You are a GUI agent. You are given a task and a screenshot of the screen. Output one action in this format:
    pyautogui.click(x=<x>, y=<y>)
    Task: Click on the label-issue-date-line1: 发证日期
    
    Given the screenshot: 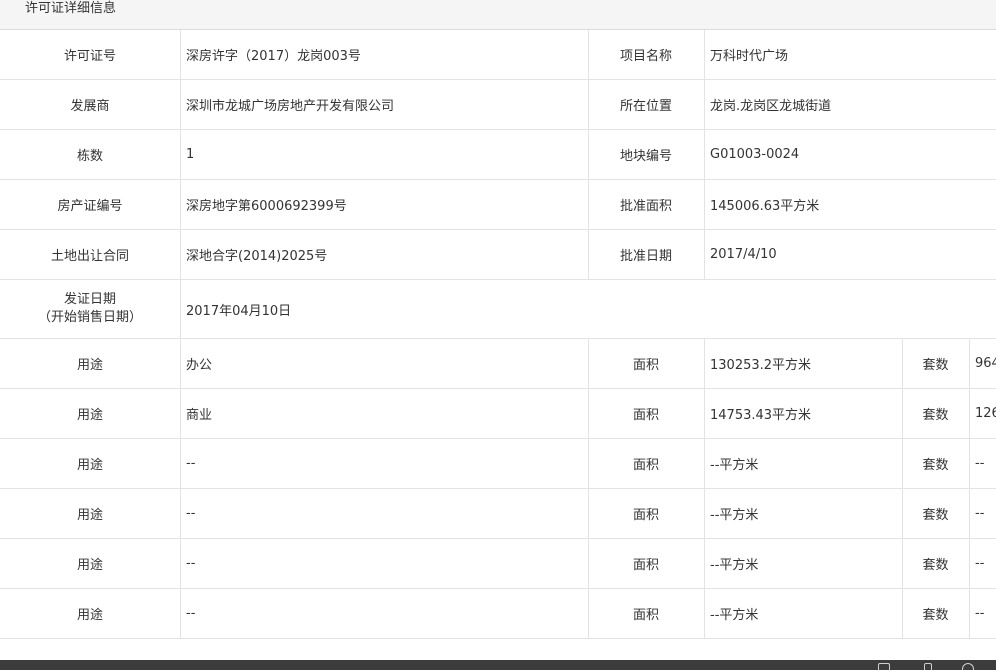 What is the action you would take?
    pyautogui.click(x=89, y=299)
    